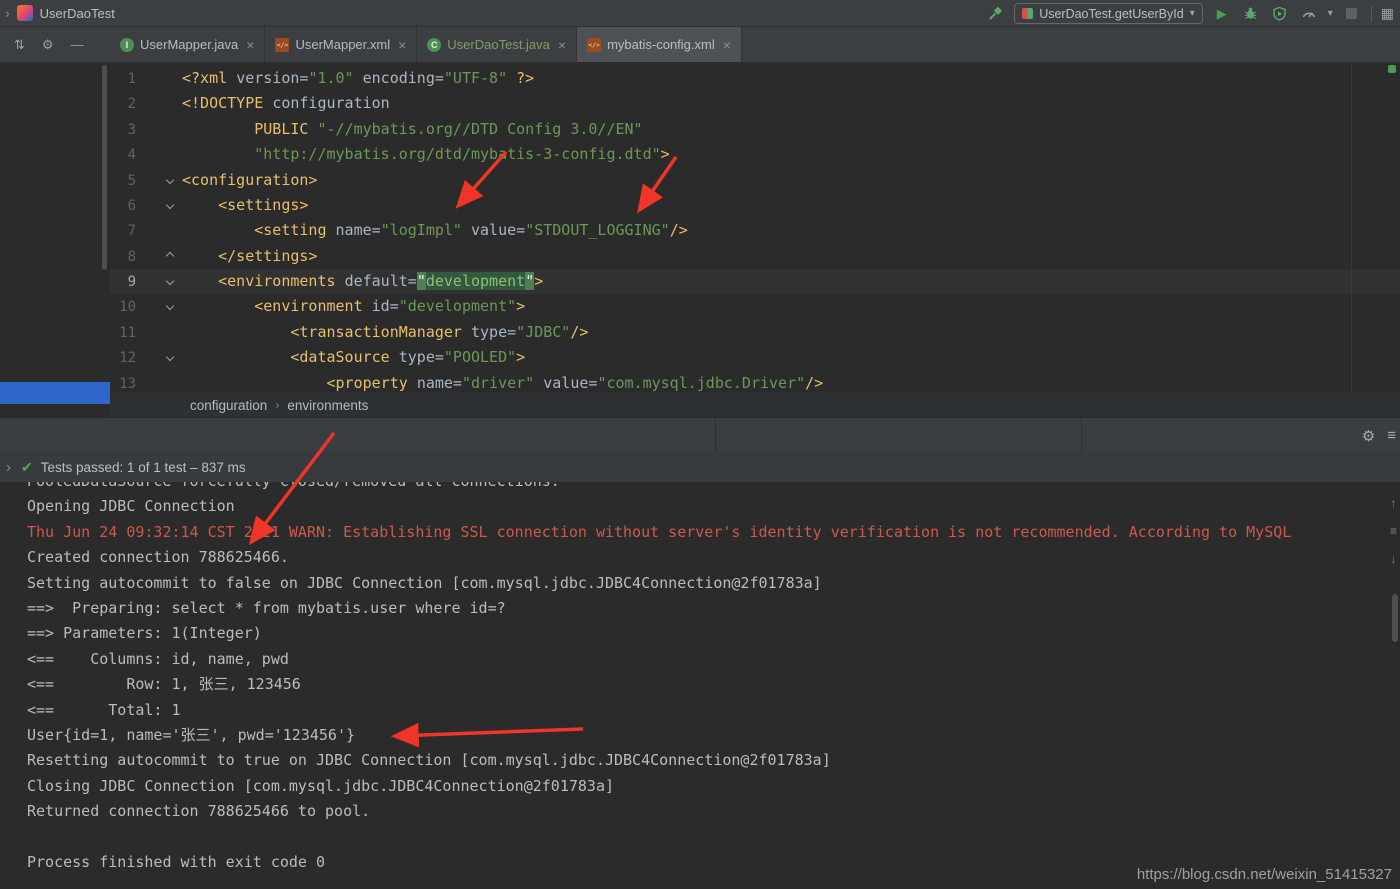 This screenshot has width=1400, height=889. I want to click on fold-up-icon, so click(170, 255).